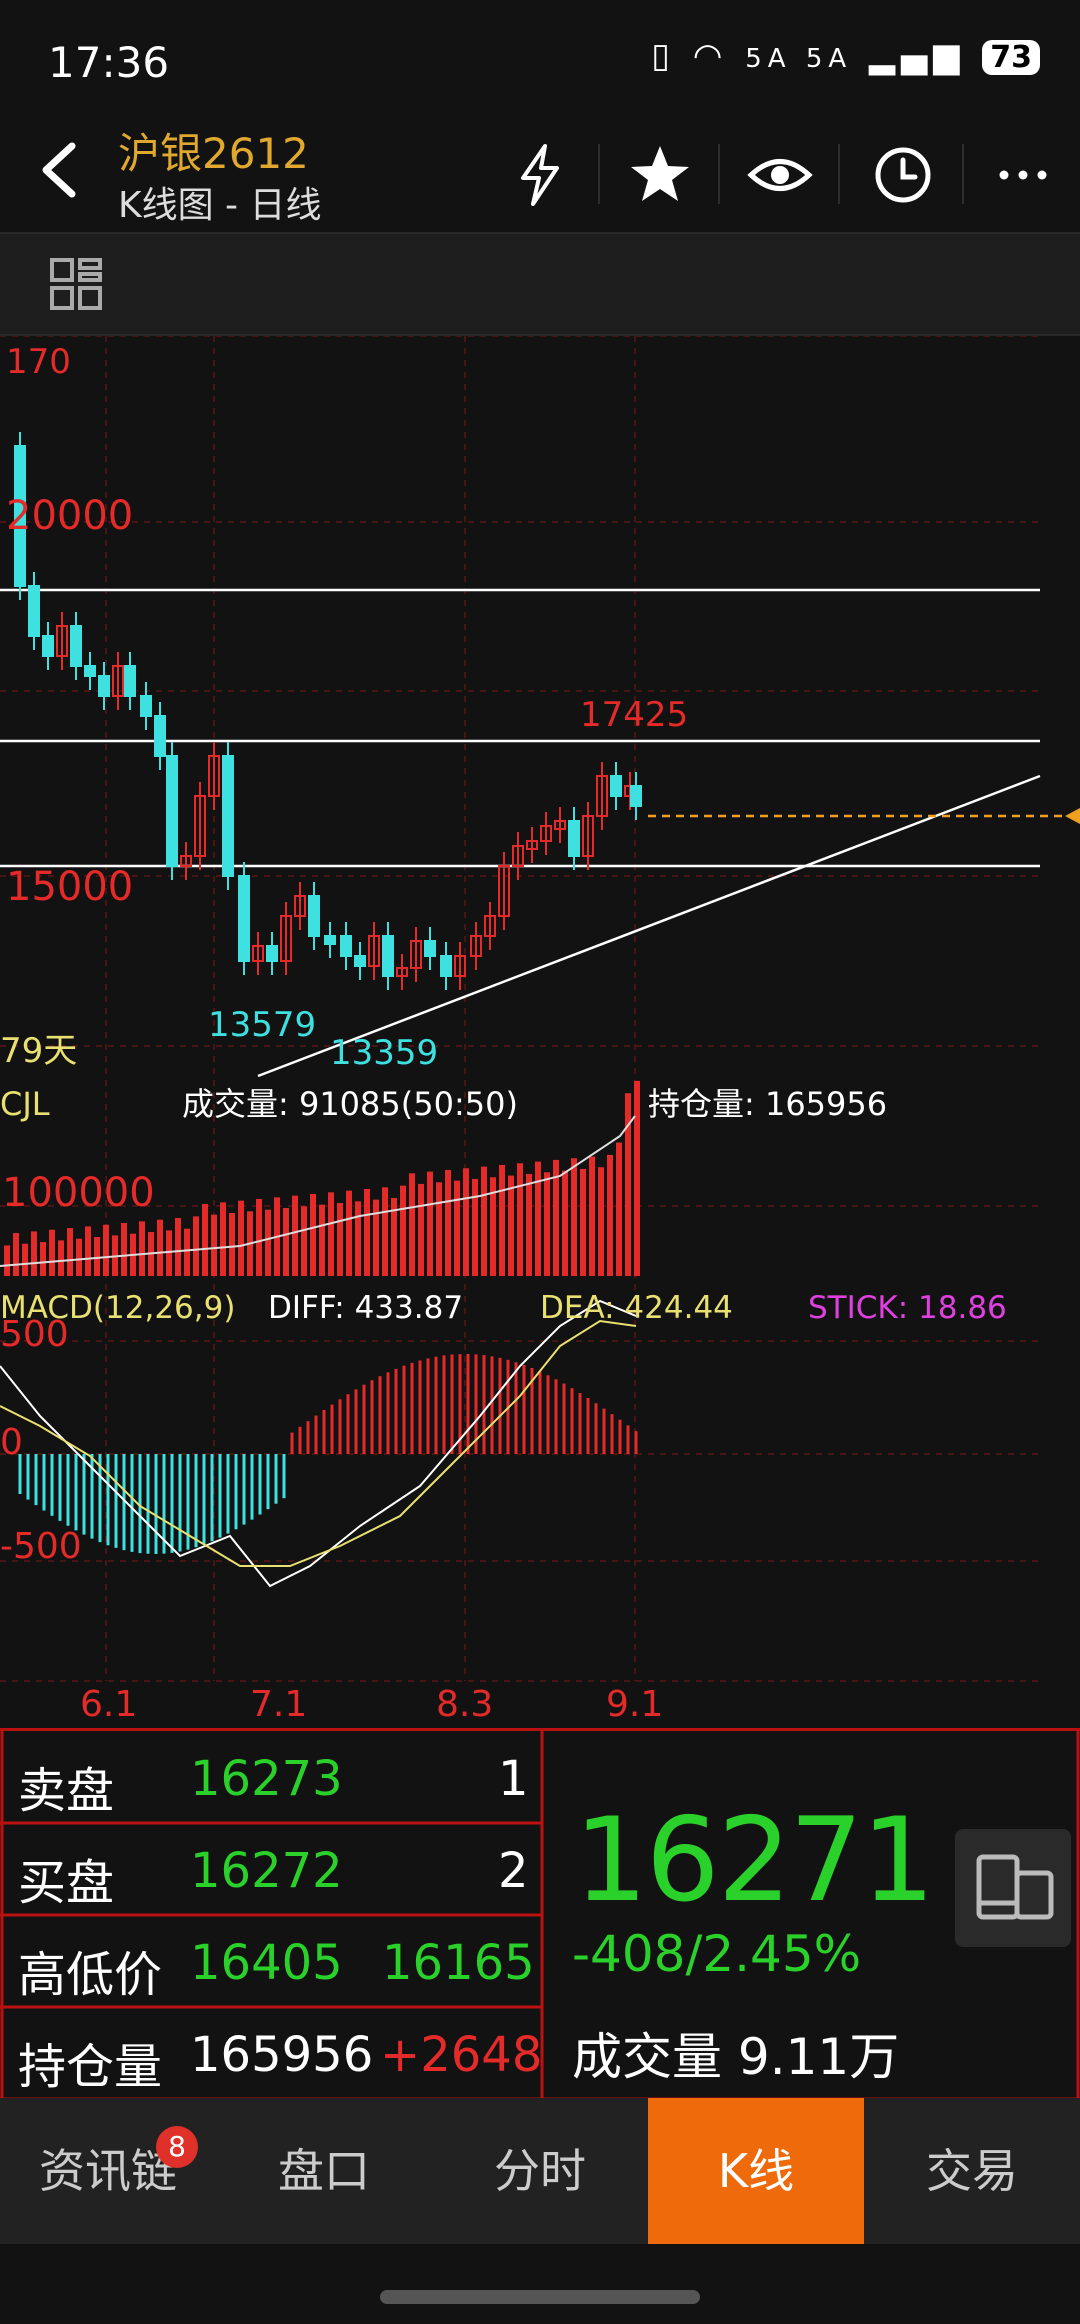 This screenshot has height=2324, width=1080. I want to click on low-price: 16165, so click(458, 1963).